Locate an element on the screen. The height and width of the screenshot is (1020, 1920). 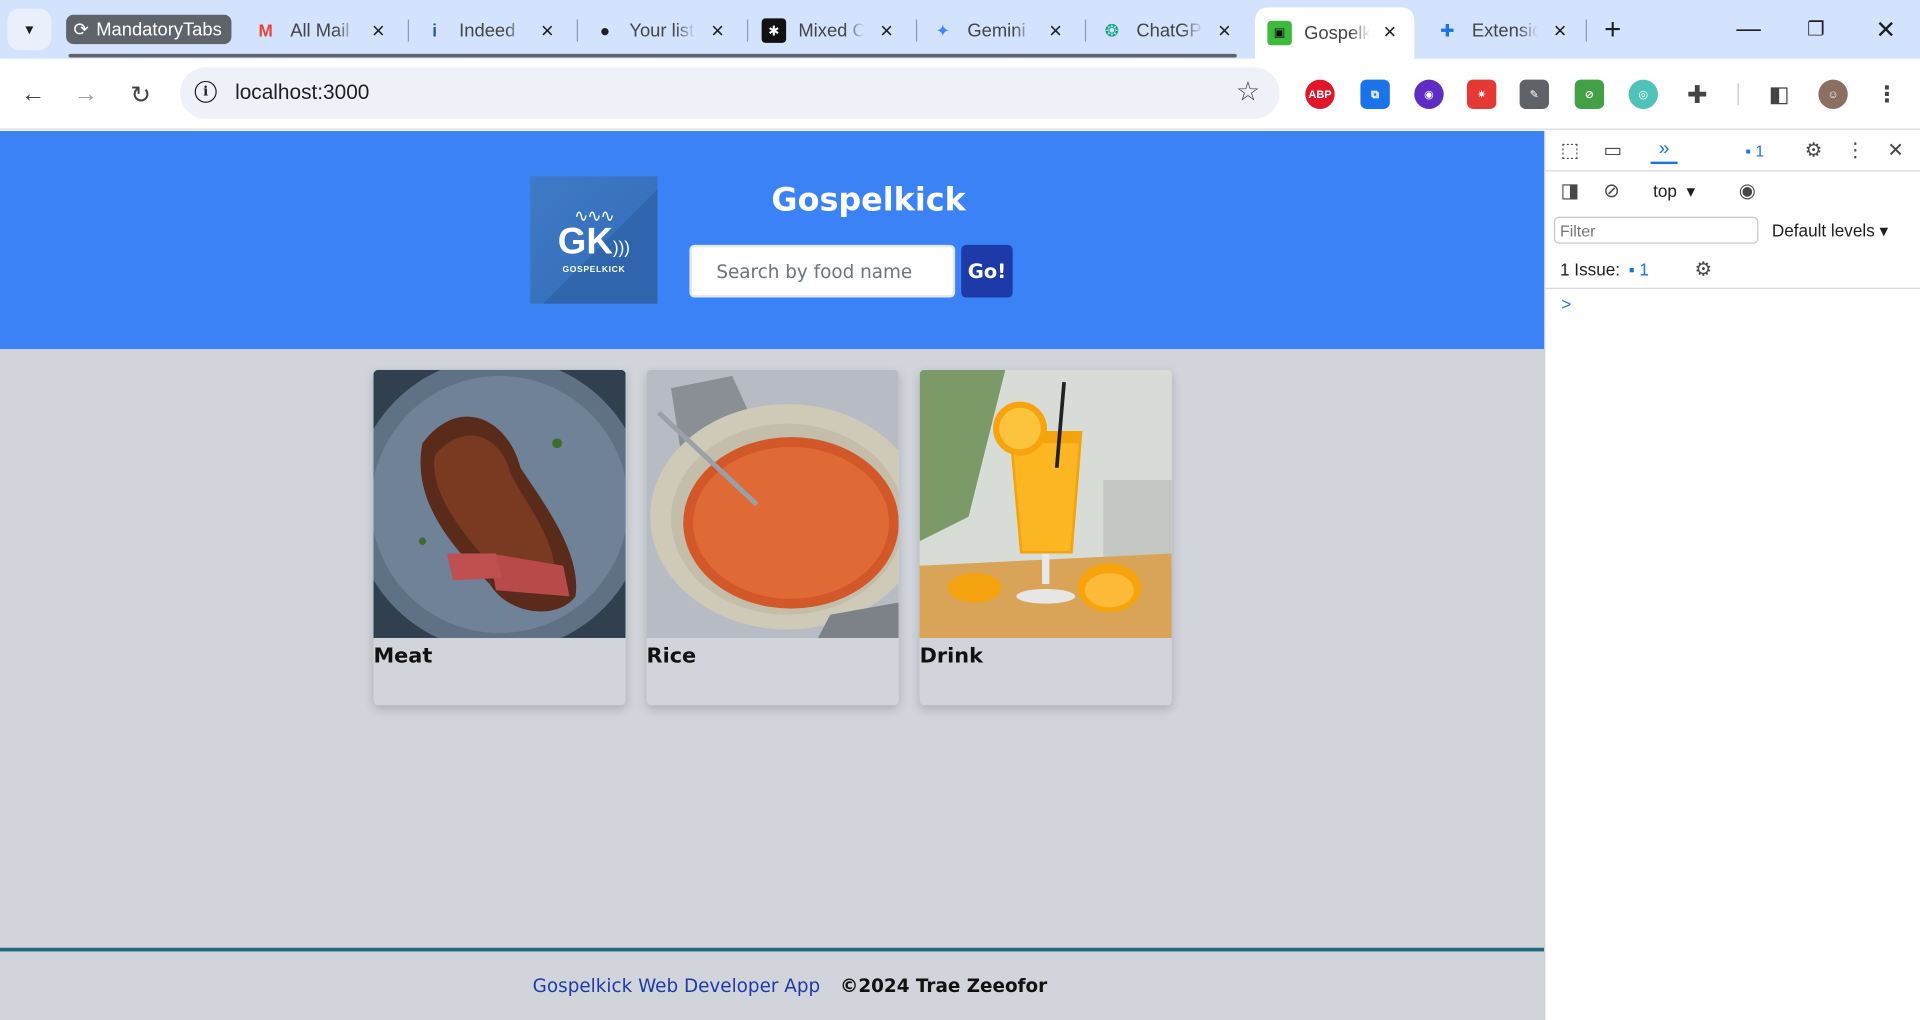
bookmark-star-icon: ☆ is located at coordinates (1248, 92).